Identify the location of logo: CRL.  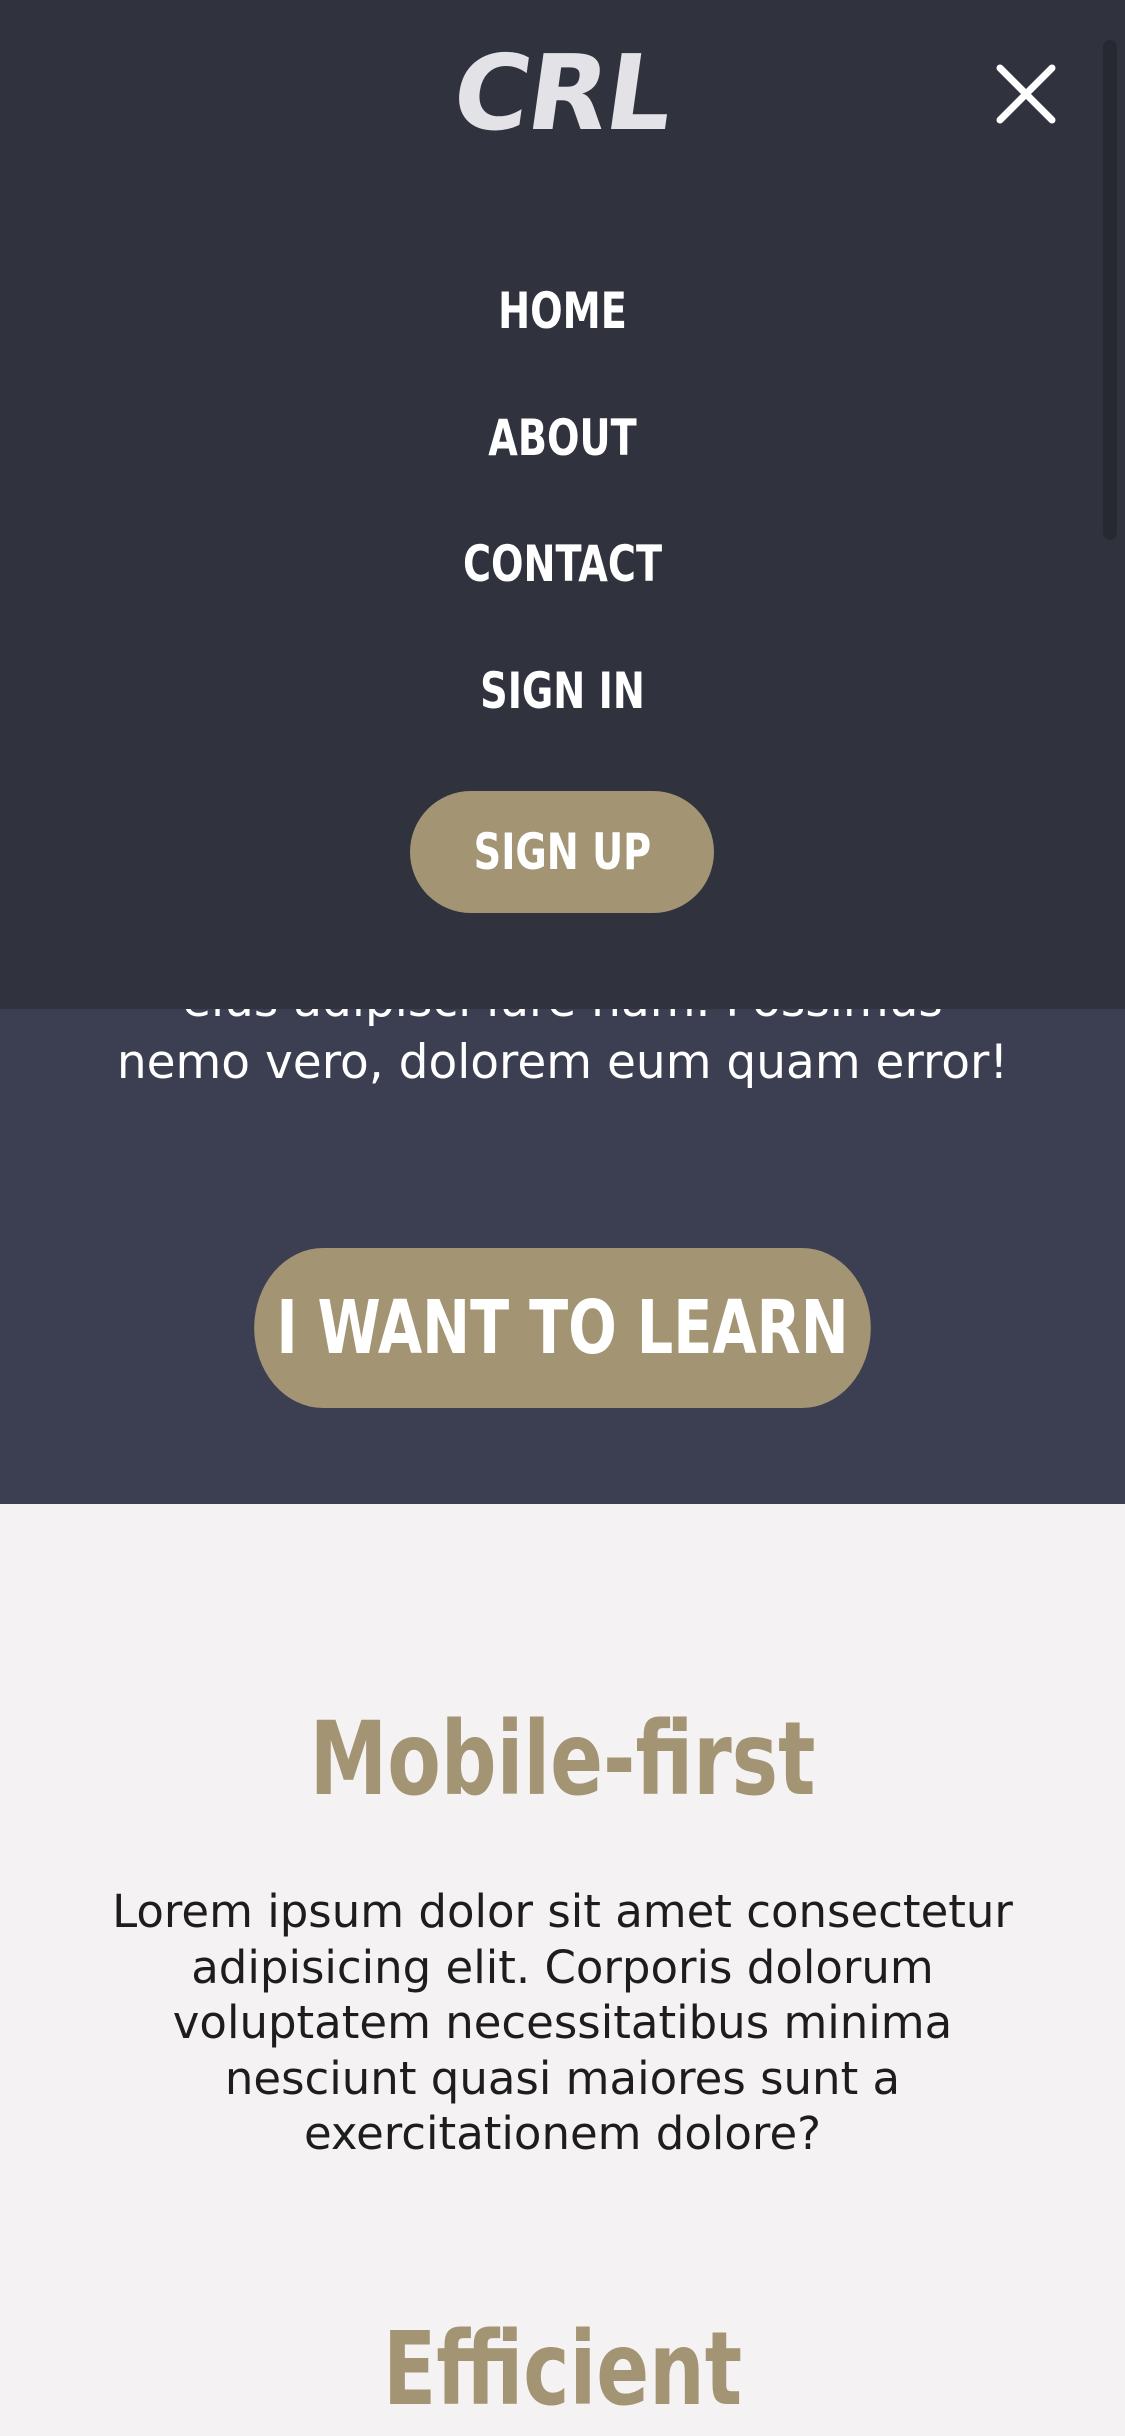
(562, 93).